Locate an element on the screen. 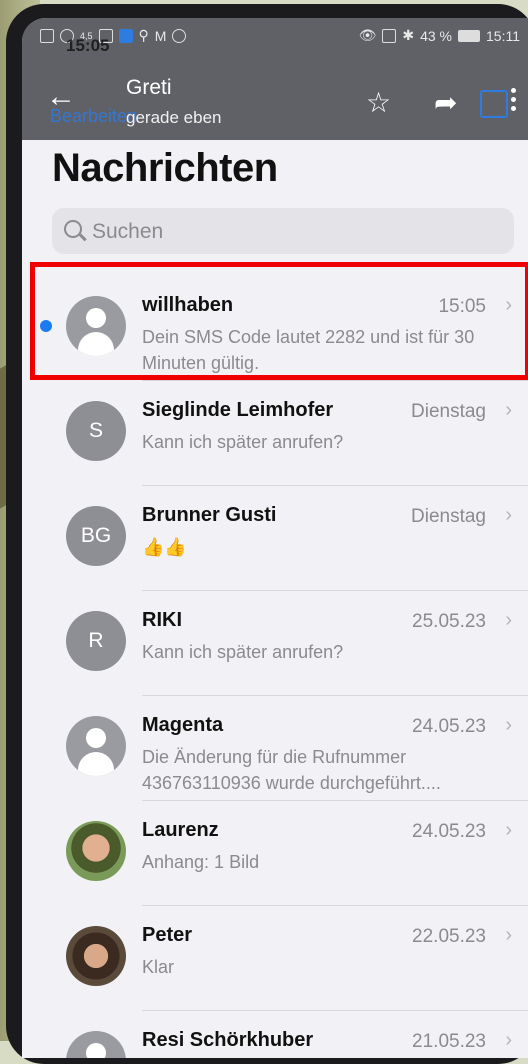  avatar: BG is located at coordinates (96, 536).